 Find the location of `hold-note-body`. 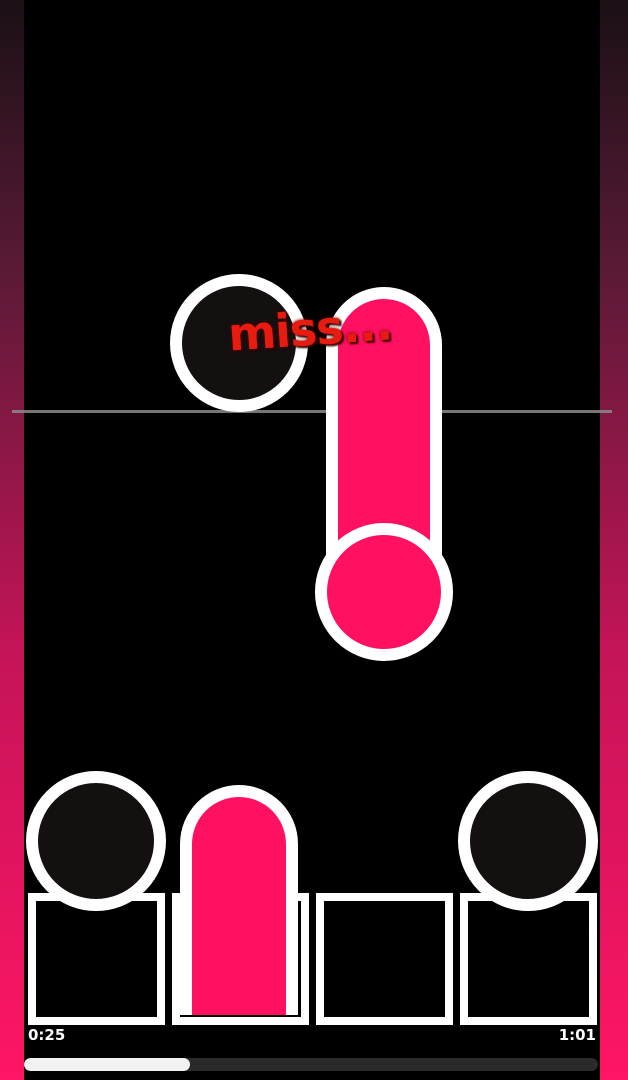

hold-note-body is located at coordinates (239, 900).